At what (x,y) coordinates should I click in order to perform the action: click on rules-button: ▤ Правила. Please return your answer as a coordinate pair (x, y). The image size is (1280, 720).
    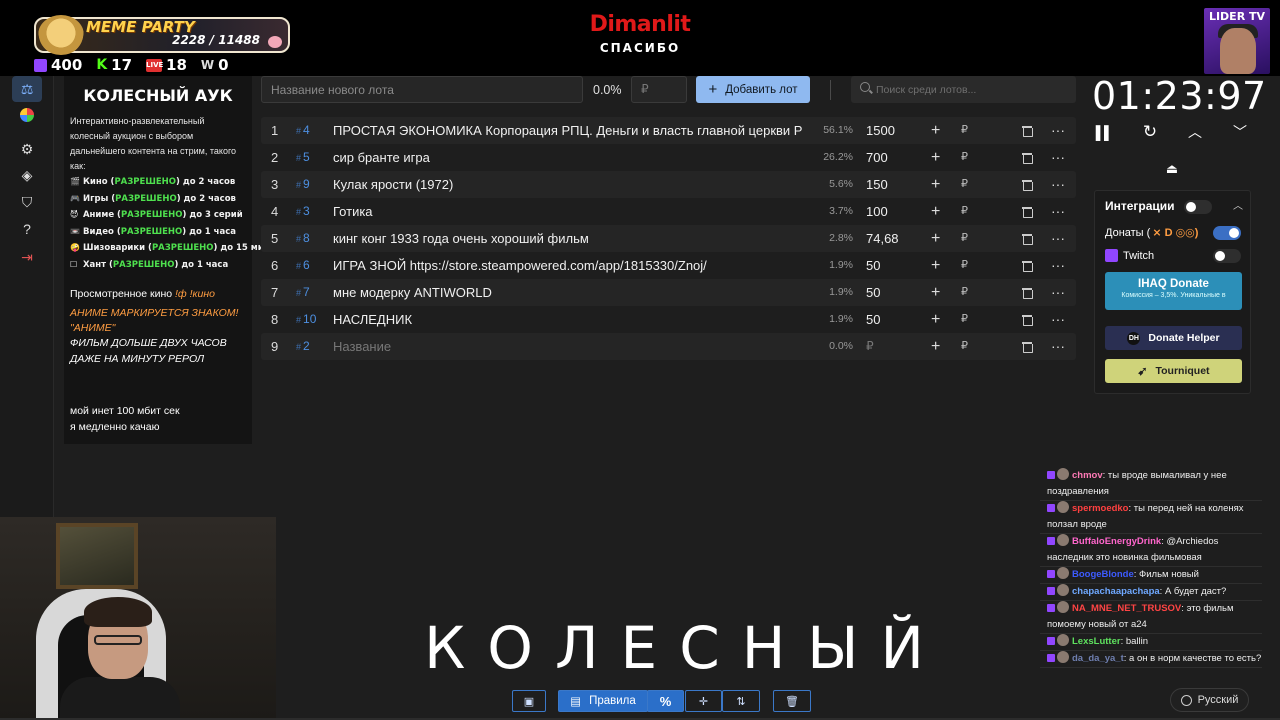
    Looking at the image, I should click on (603, 701).